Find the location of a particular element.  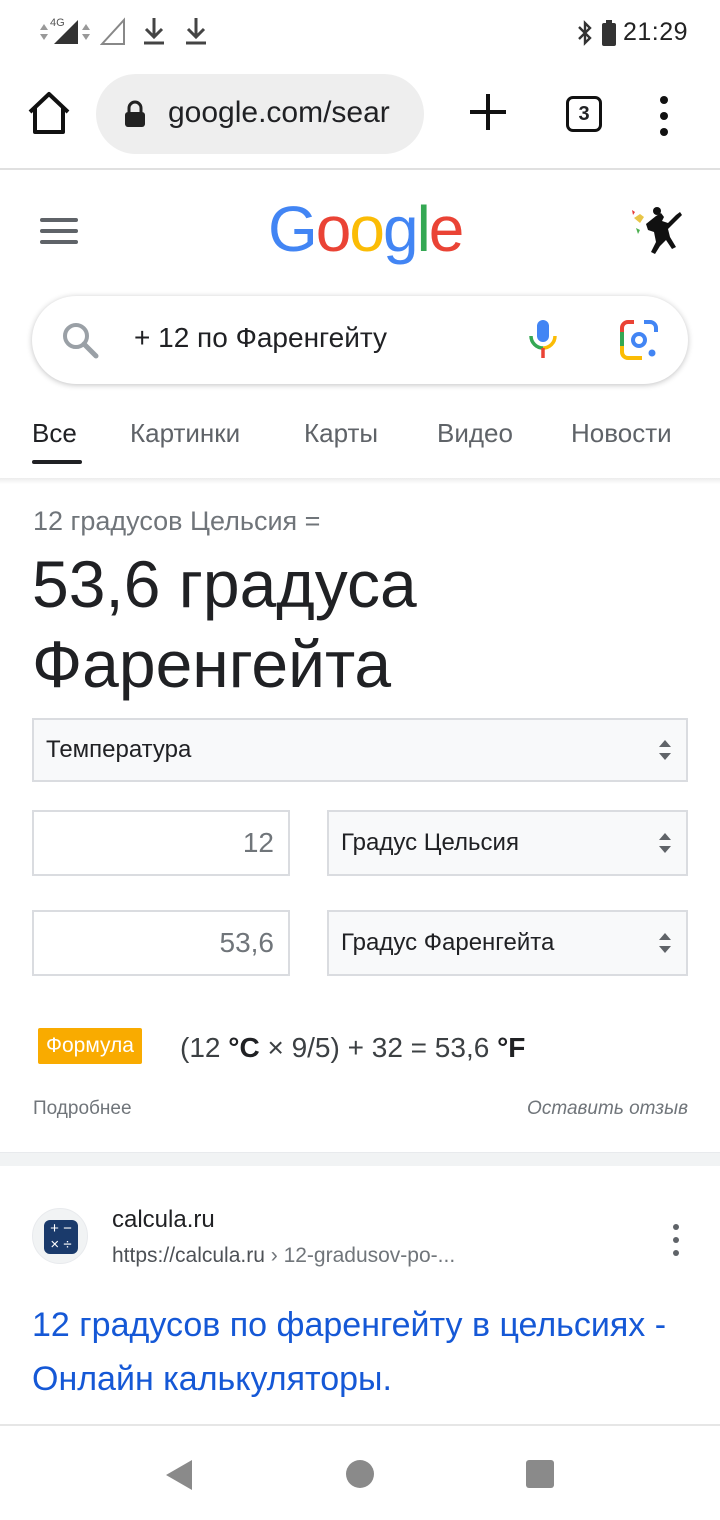

feedback-link: Оставить отзыв is located at coordinates (607, 1109).